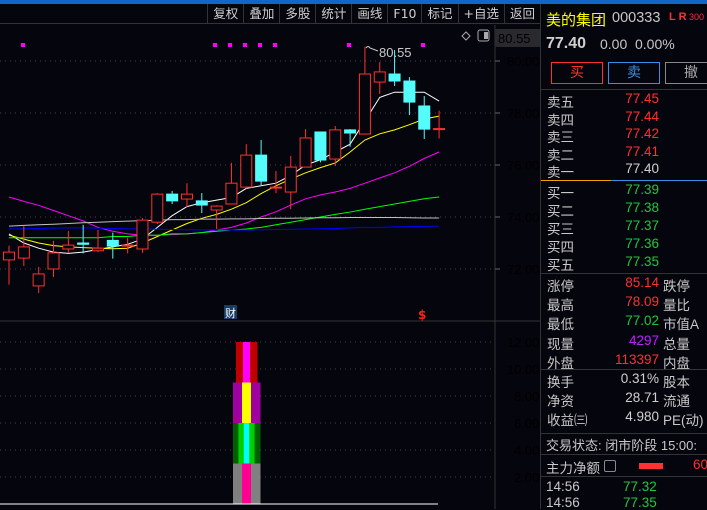 Image resolution: width=707 pixels, height=510 pixels. I want to click on finance-marker: 财, so click(230, 313).